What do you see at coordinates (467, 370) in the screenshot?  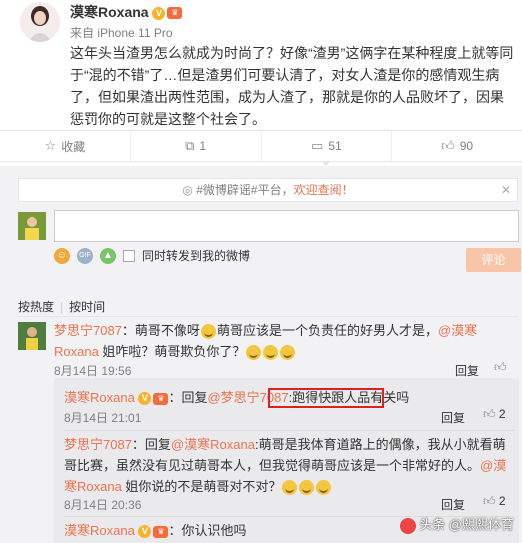 I see `comment-reply-button: 回复` at bounding box center [467, 370].